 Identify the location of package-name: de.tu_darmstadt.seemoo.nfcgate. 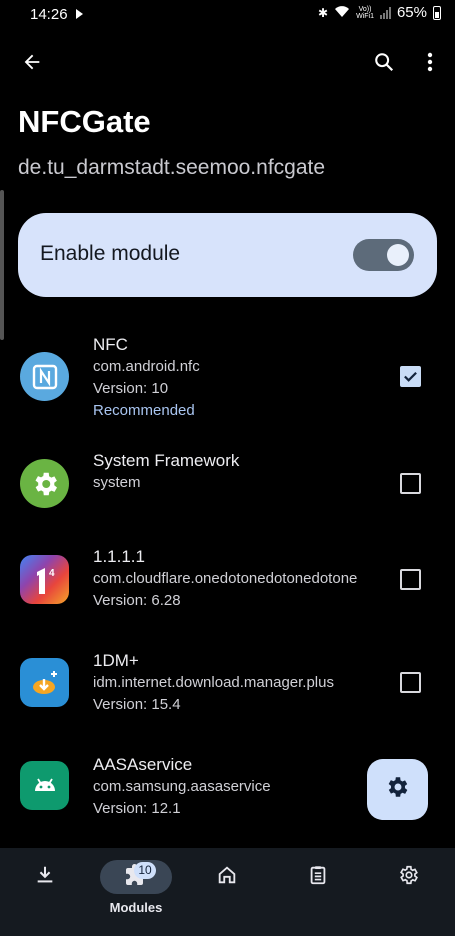
(172, 167).